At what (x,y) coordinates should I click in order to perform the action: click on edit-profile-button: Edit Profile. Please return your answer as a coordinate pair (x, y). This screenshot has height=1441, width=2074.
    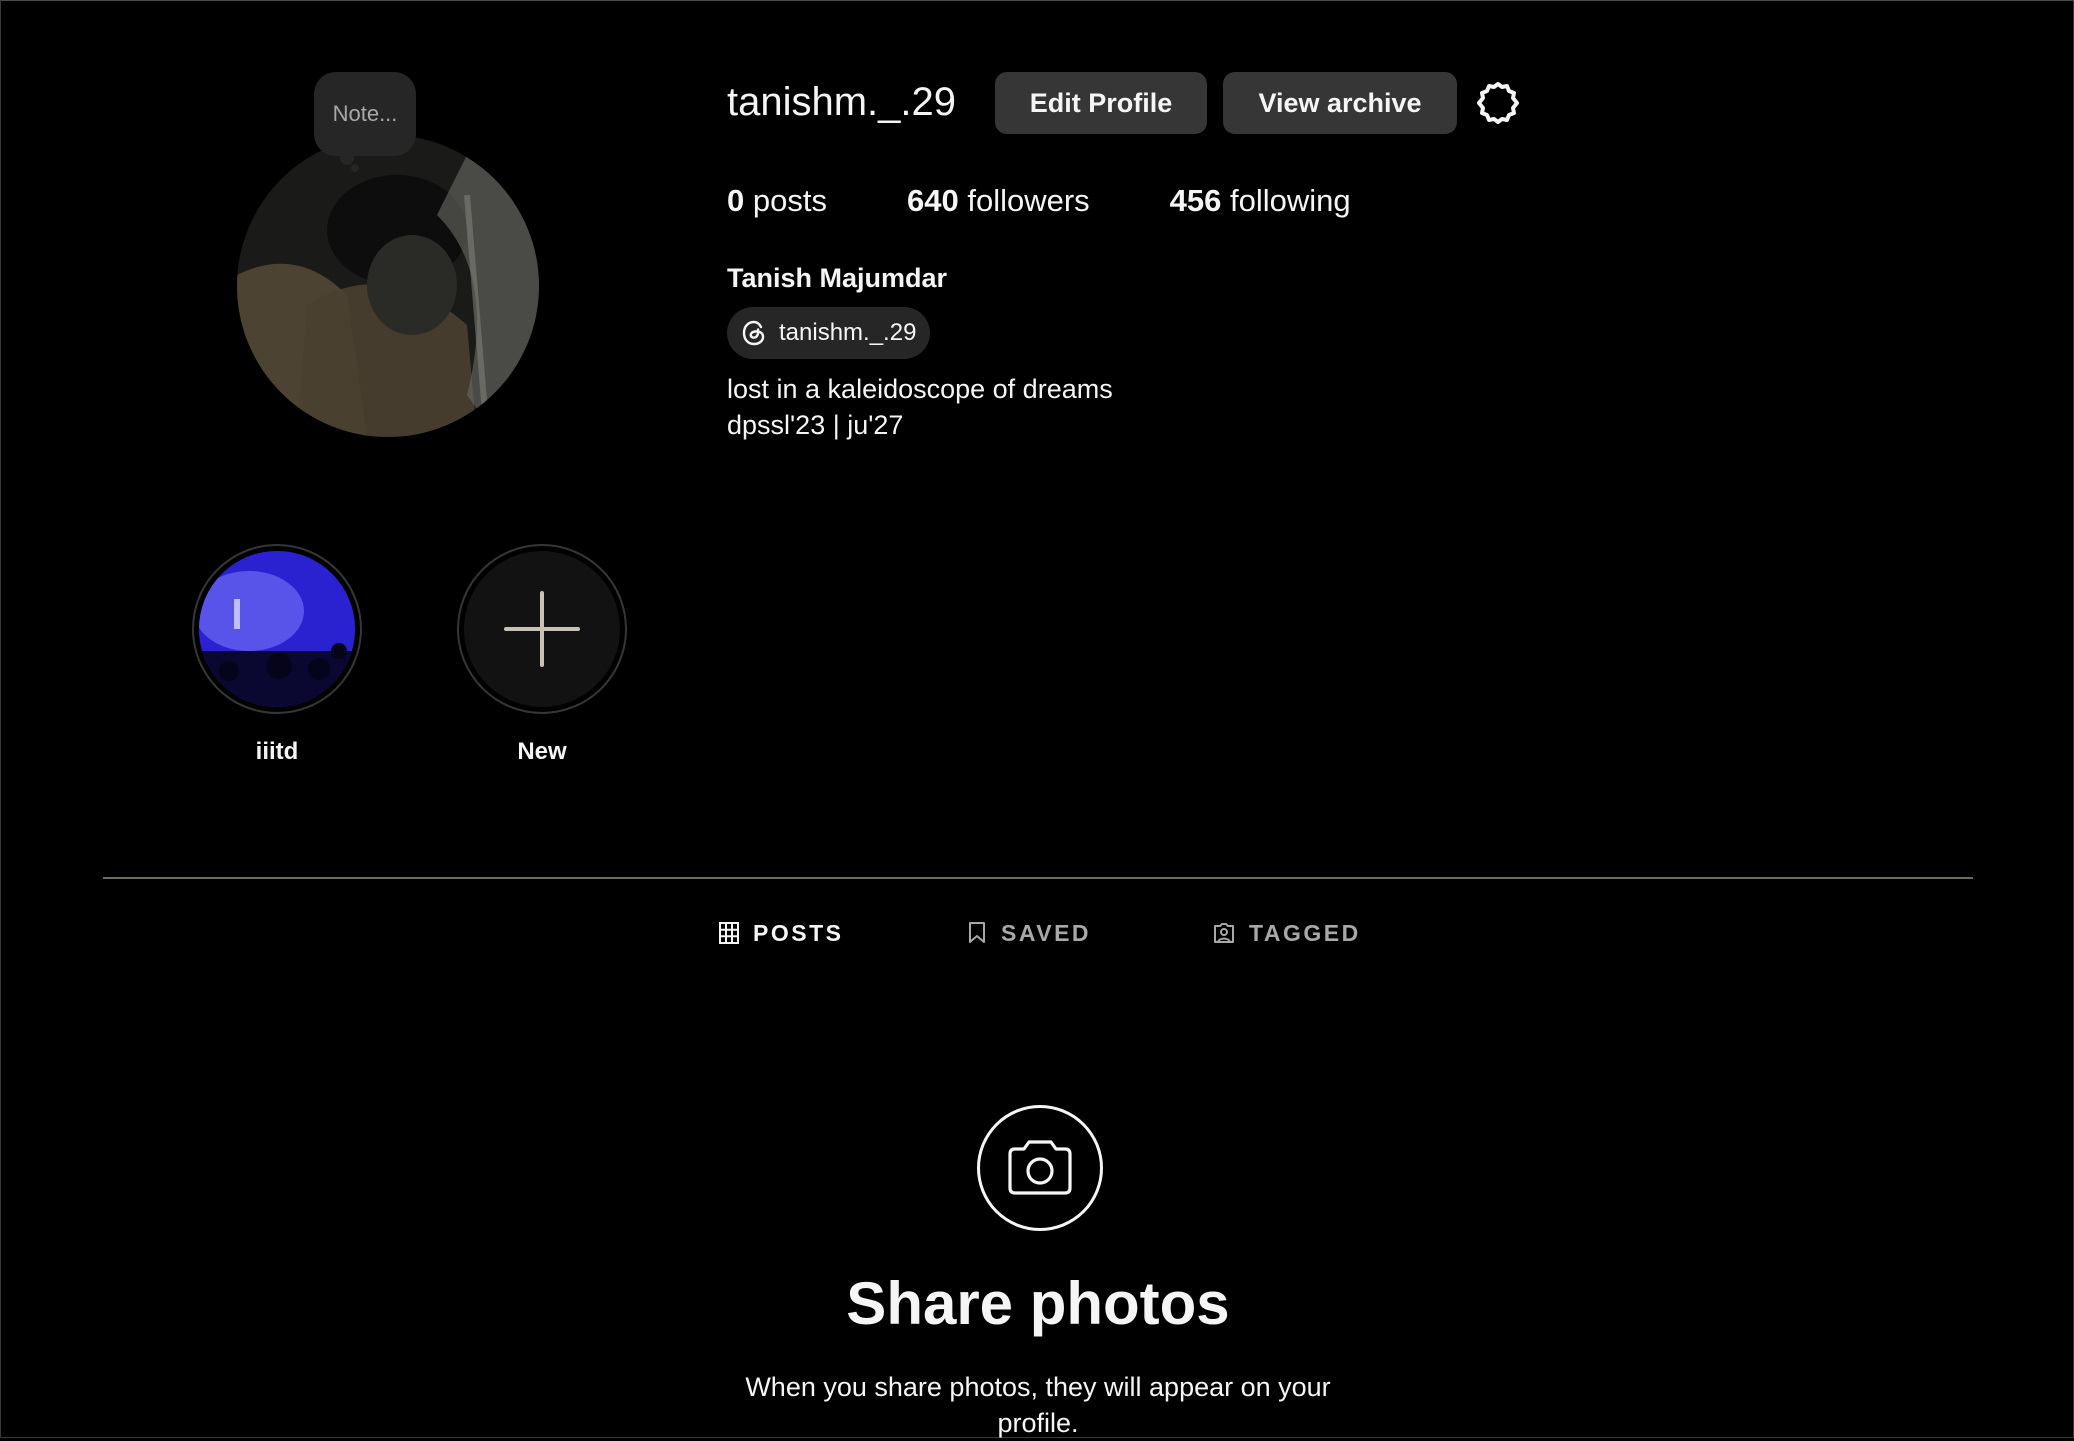
    Looking at the image, I should click on (1101, 103).